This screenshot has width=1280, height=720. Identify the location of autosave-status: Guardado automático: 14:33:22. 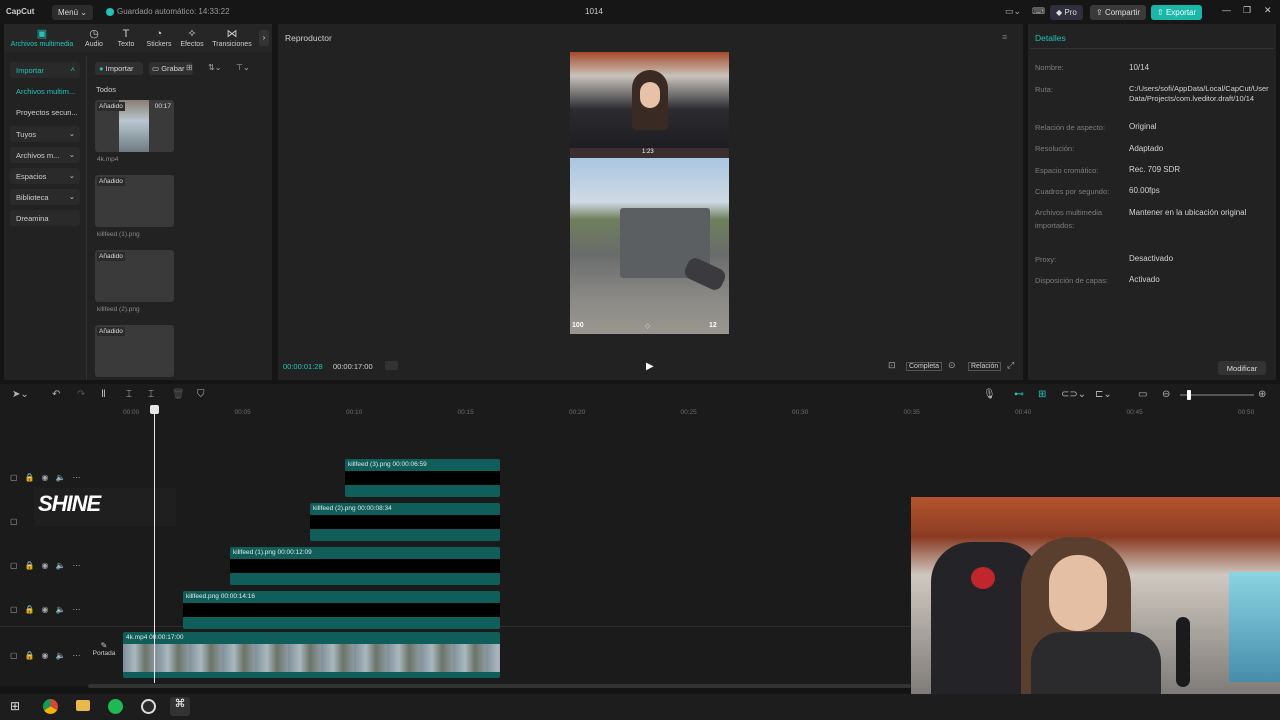
(173, 11).